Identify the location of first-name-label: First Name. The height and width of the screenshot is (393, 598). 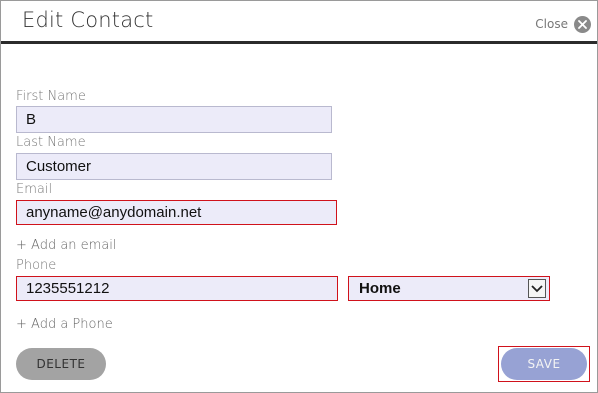
(51, 96).